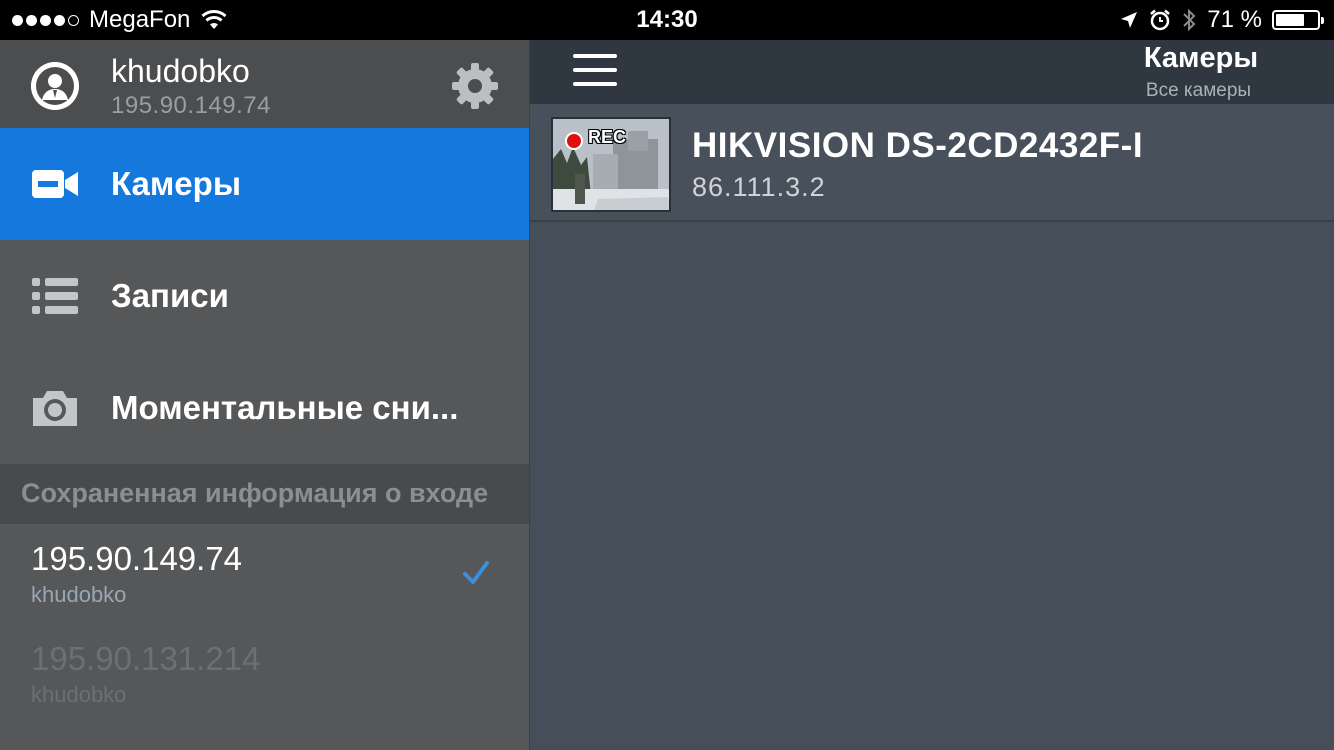 The width and height of the screenshot is (1334, 750). What do you see at coordinates (476, 572) in the screenshot?
I see `checkmark-icon` at bounding box center [476, 572].